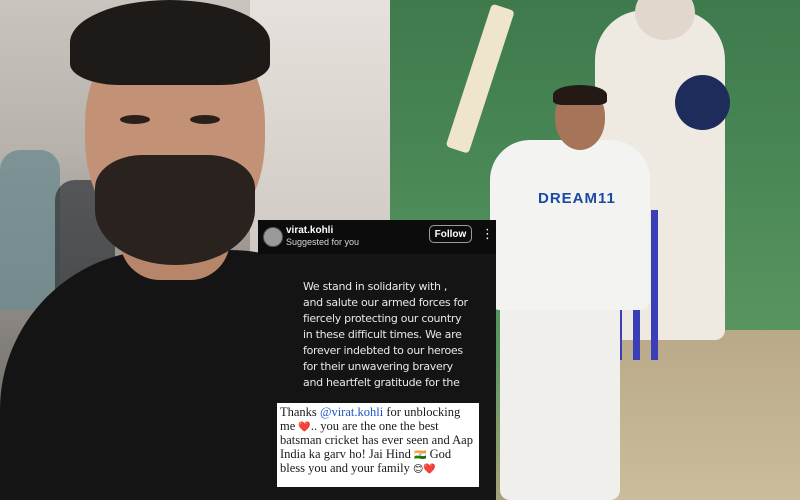 Image resolution: width=800 pixels, height=500 pixels. I want to click on batter-hair, so click(580, 95).